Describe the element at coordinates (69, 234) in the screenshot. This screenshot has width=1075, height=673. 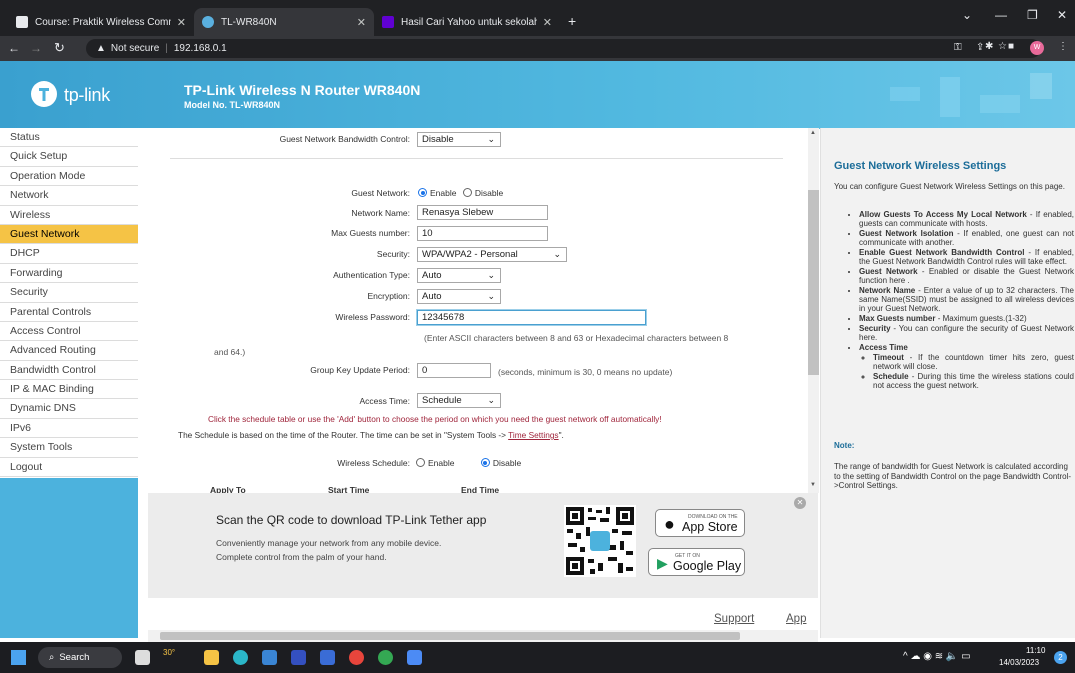
I see `sidebar-item-guest-network: Guest Network` at that location.